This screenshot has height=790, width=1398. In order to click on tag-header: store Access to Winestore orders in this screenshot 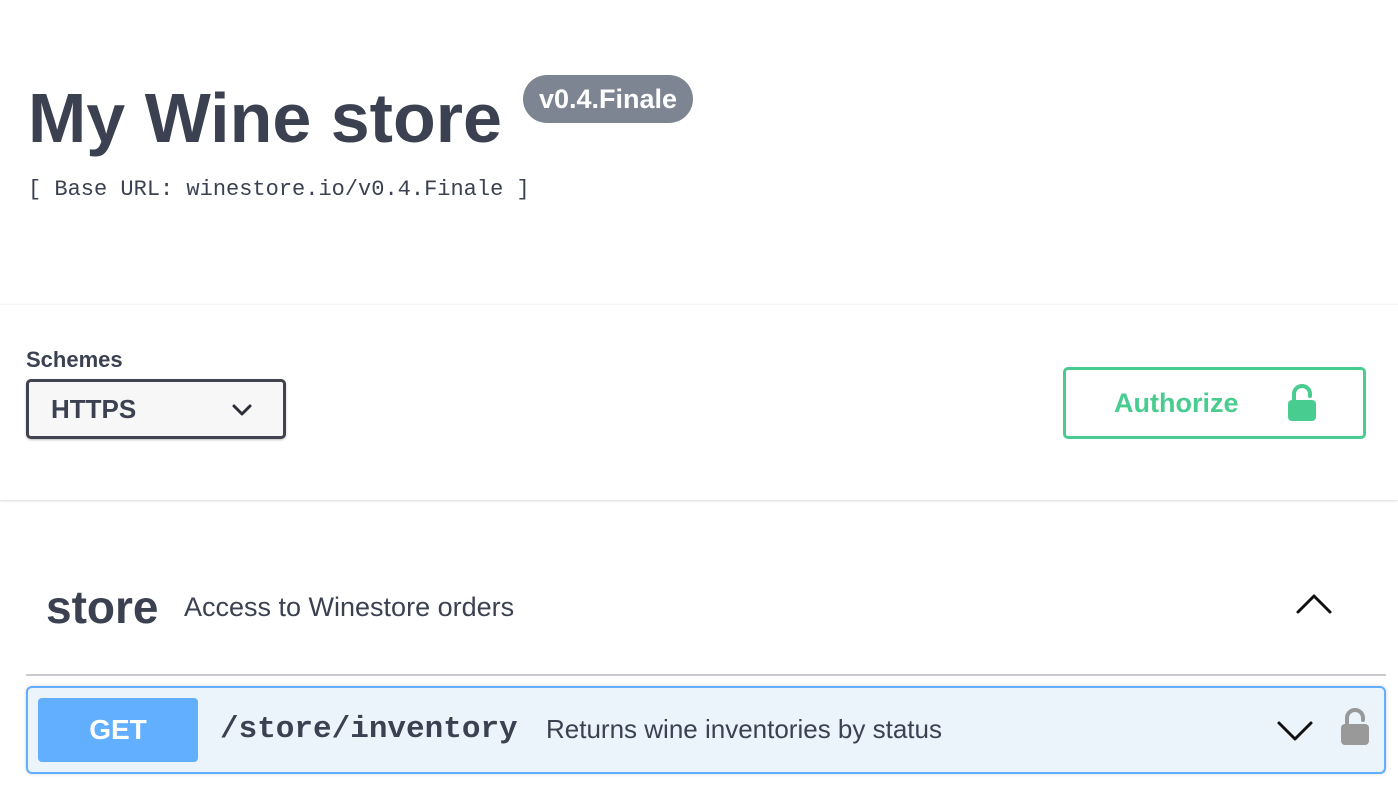, I will do `click(706, 618)`.